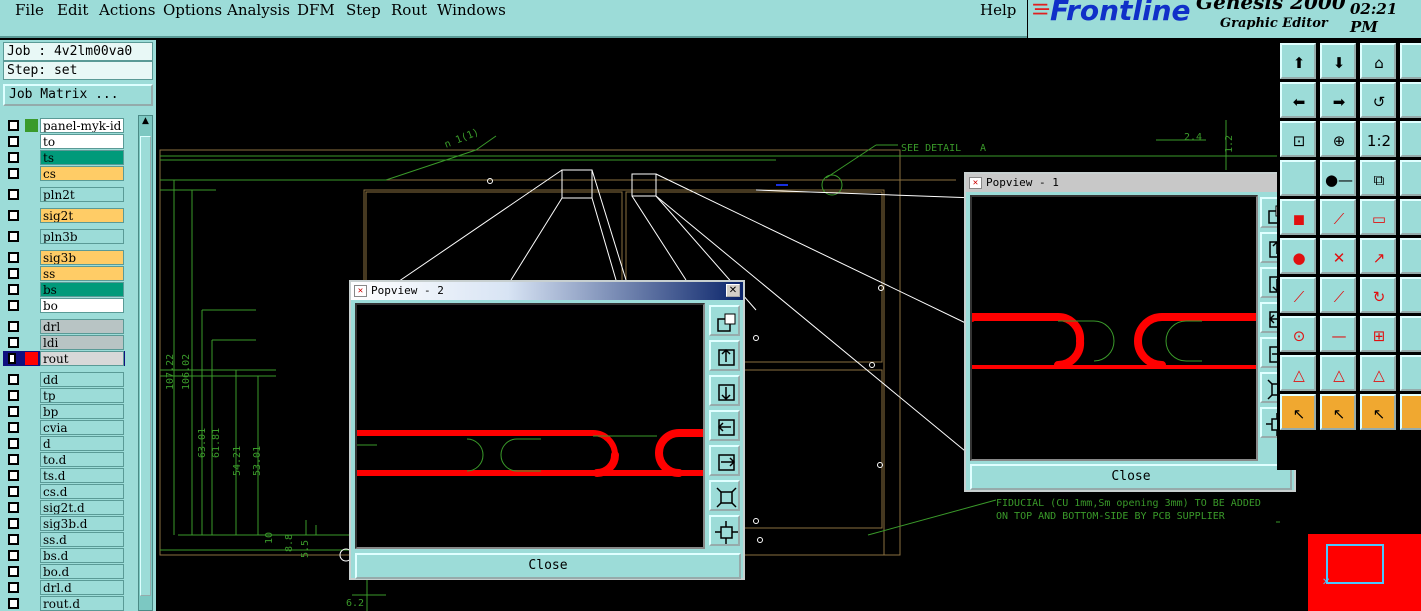 The height and width of the screenshot is (611, 1421). What do you see at coordinates (82, 257) in the screenshot?
I see `layer-name: sig3b` at bounding box center [82, 257].